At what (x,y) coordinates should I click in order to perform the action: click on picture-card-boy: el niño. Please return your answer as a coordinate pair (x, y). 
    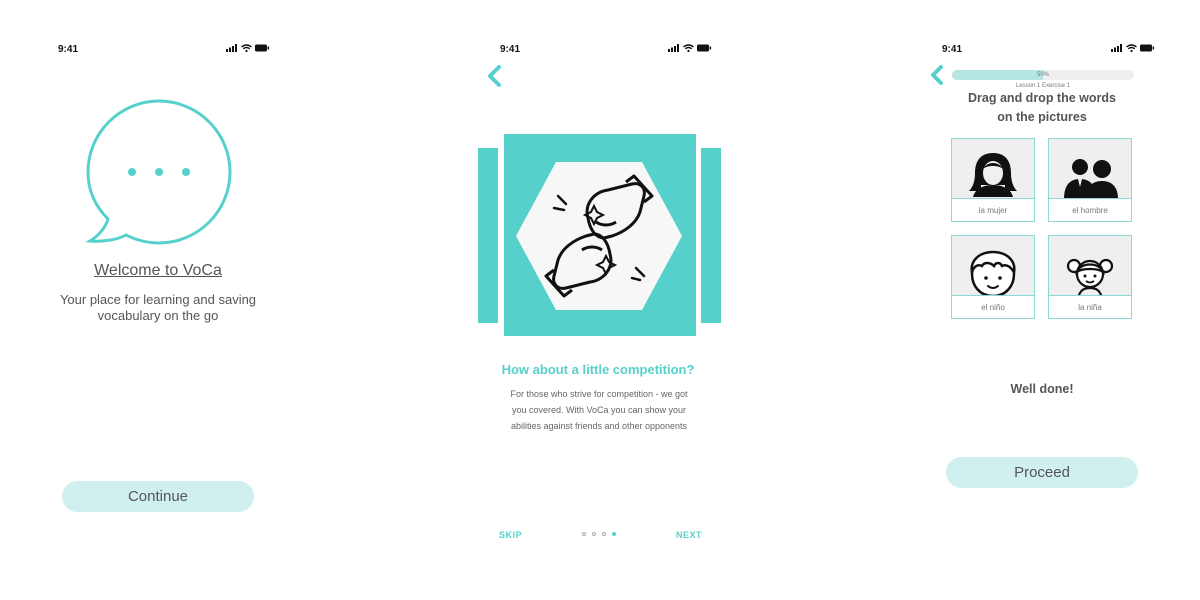
    Looking at the image, I should click on (993, 277).